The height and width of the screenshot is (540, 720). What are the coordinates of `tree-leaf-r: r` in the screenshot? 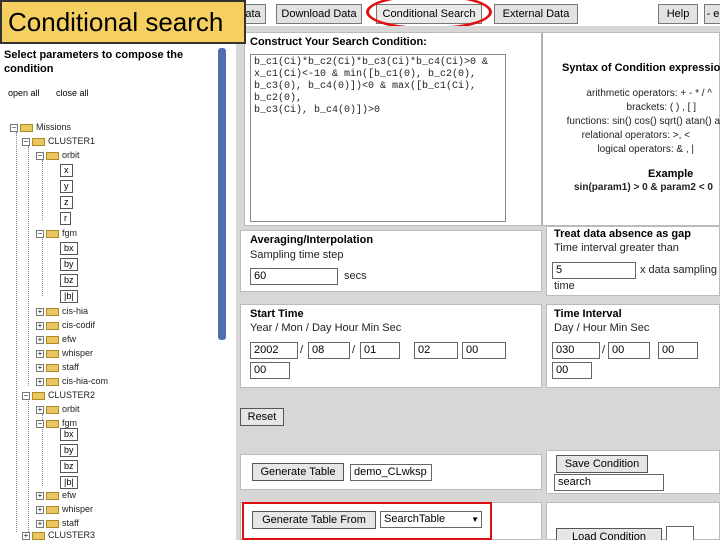 It's located at (65, 218).